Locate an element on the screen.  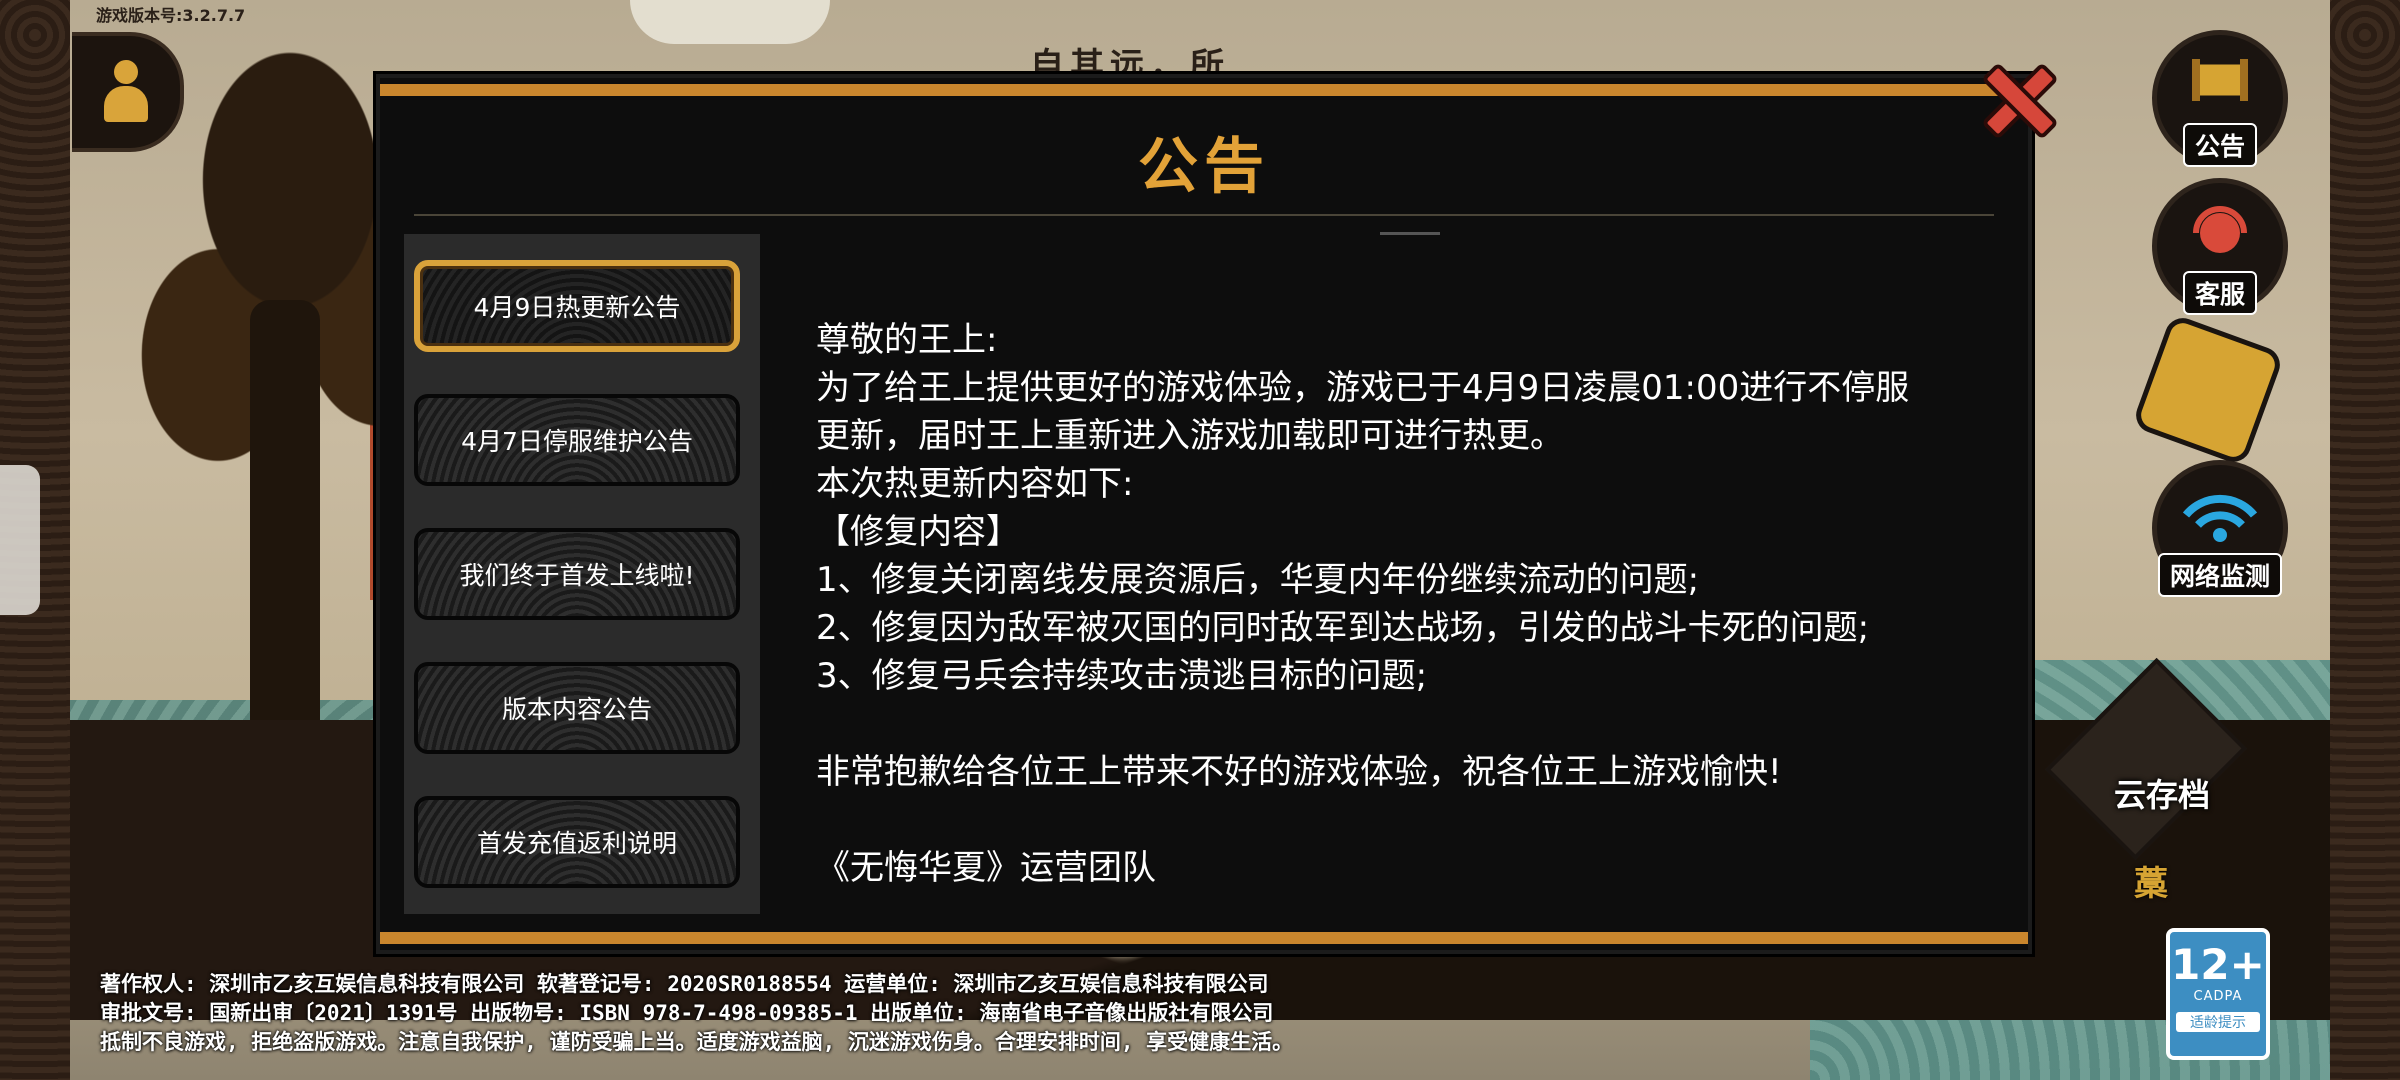
content-scroll-marker is located at coordinates (1410, 226).